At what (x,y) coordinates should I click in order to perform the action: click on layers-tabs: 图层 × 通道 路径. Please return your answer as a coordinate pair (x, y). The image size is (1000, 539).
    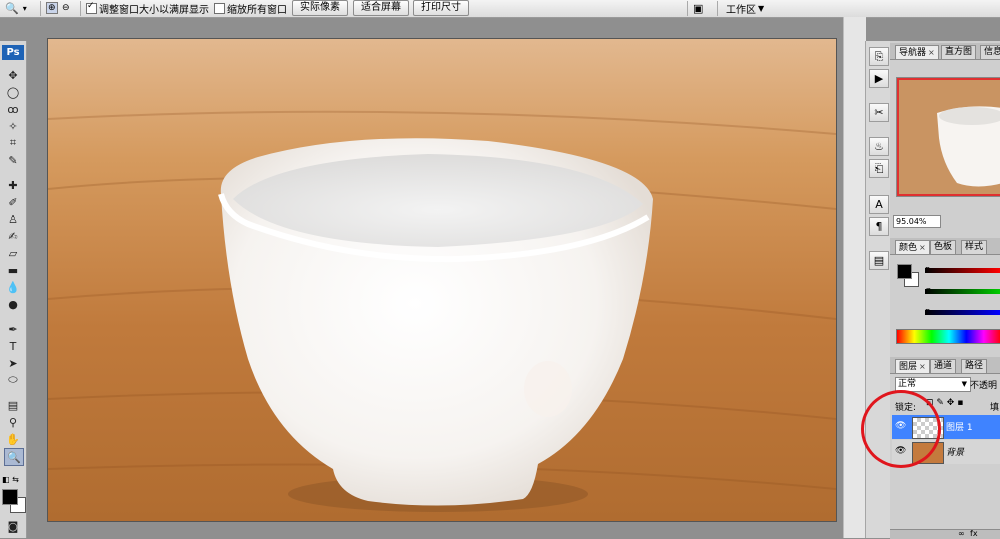
    Looking at the image, I should click on (945, 365).